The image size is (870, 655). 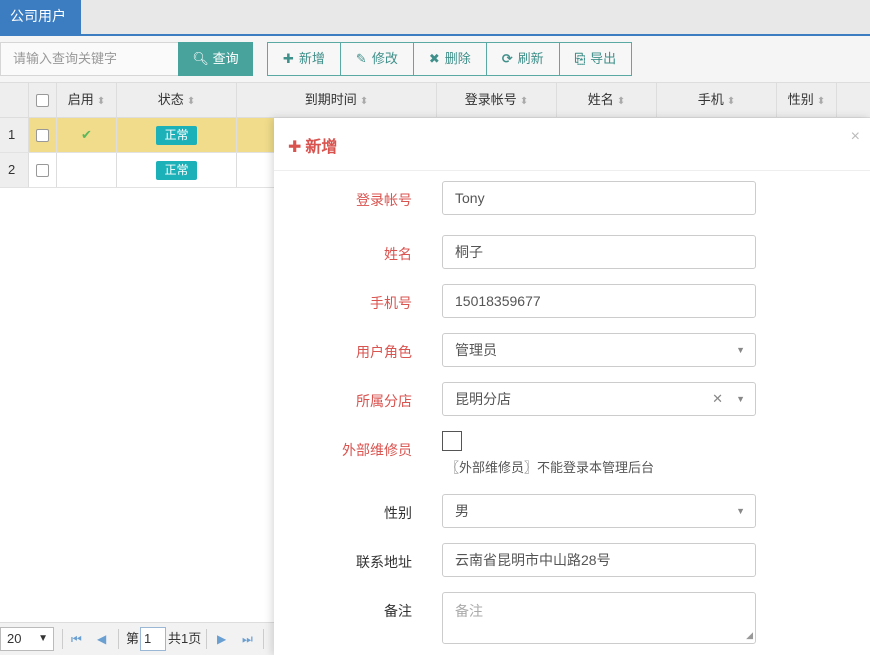 I want to click on external-repairer-hint: 〖外部维修员〗不能登录本管理后台, so click(x=550, y=467).